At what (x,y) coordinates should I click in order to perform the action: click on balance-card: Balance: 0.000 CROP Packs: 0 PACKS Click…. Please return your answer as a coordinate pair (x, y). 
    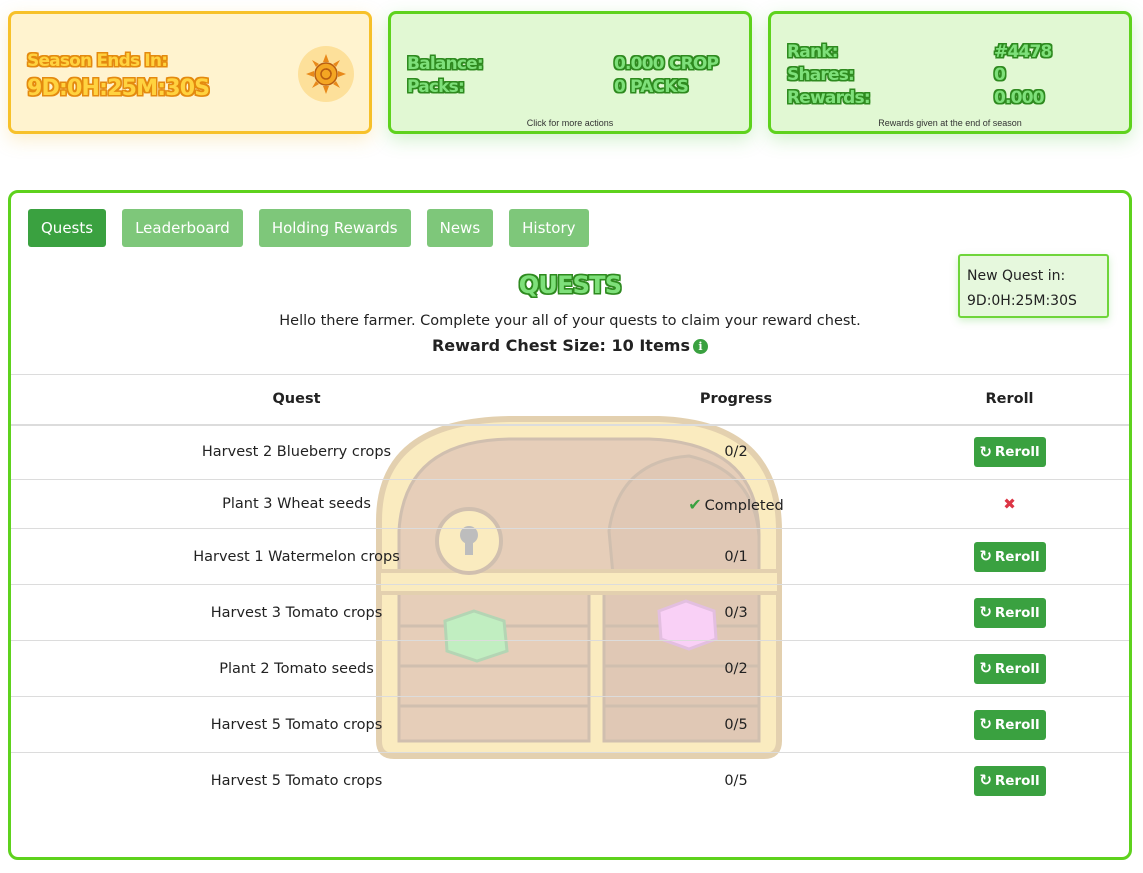
    Looking at the image, I should click on (570, 72).